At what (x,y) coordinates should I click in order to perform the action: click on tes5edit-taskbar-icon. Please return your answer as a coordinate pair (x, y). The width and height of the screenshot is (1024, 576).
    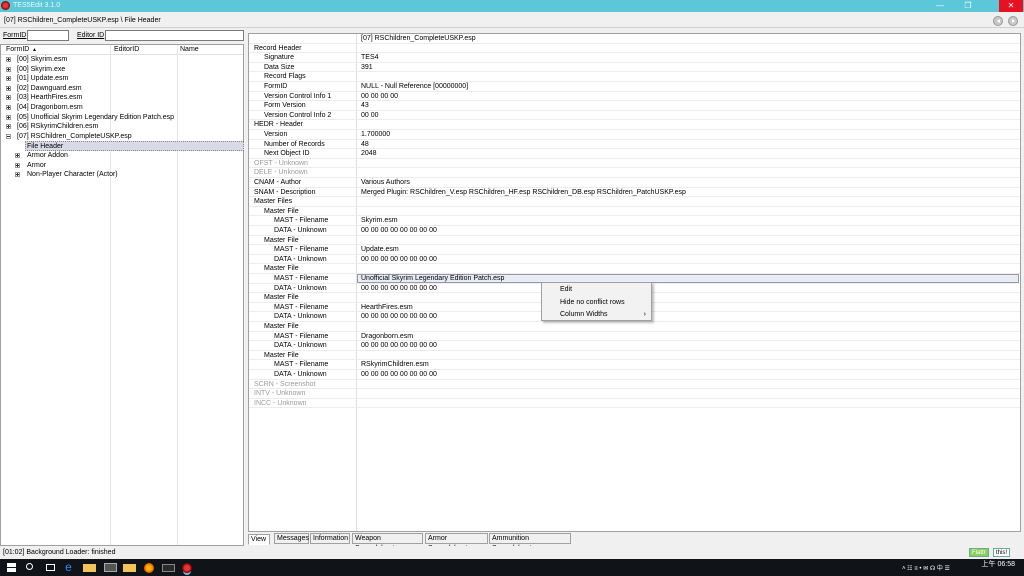
    Looking at the image, I should click on (187, 568).